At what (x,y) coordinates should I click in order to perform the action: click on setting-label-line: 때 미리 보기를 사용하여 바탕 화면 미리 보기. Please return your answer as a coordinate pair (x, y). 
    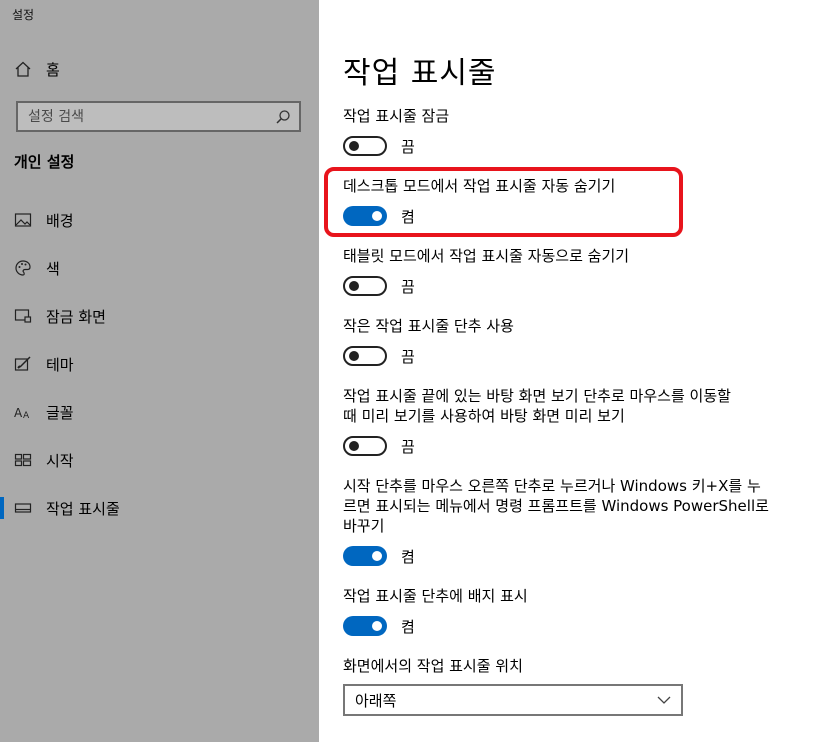
    Looking at the image, I should click on (484, 416).